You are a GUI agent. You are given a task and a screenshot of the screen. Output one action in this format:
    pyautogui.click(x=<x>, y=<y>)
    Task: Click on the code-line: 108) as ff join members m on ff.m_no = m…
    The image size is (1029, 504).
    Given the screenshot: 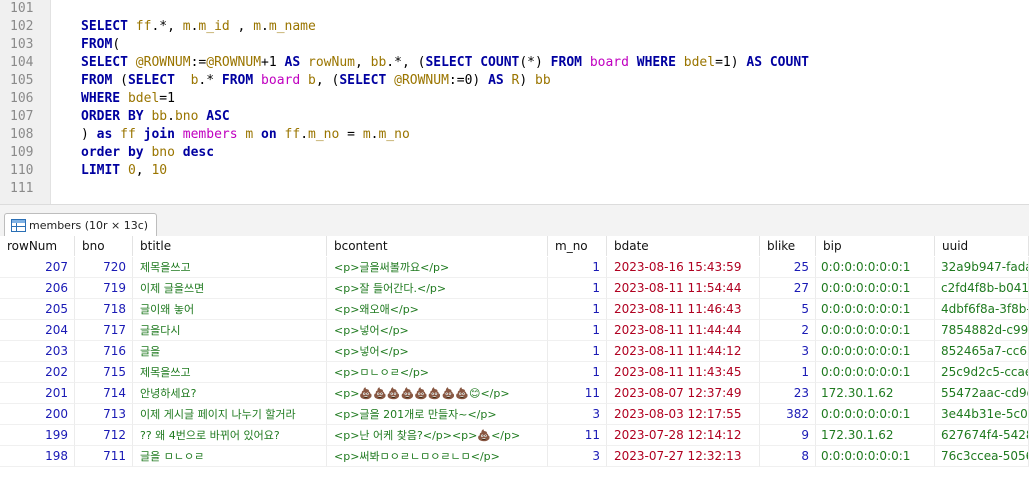 What is the action you would take?
    pyautogui.click(x=514, y=135)
    